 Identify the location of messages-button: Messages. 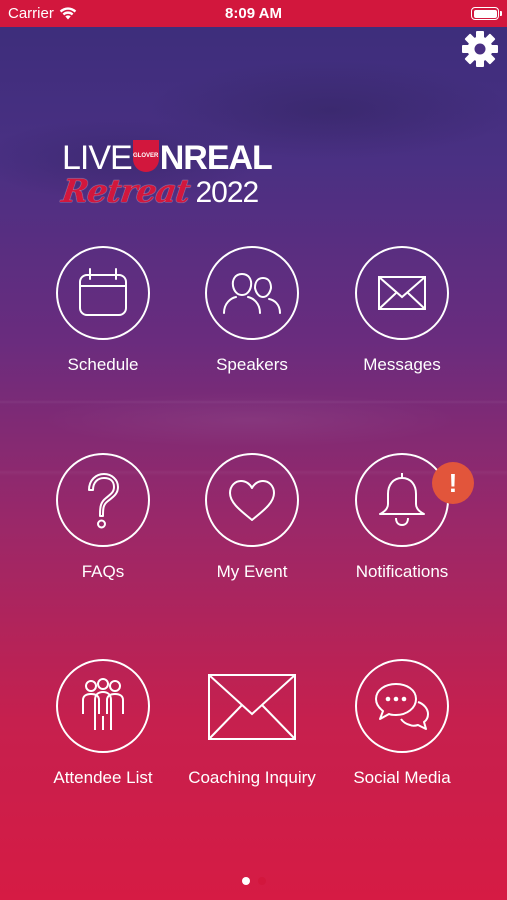
(402, 325).